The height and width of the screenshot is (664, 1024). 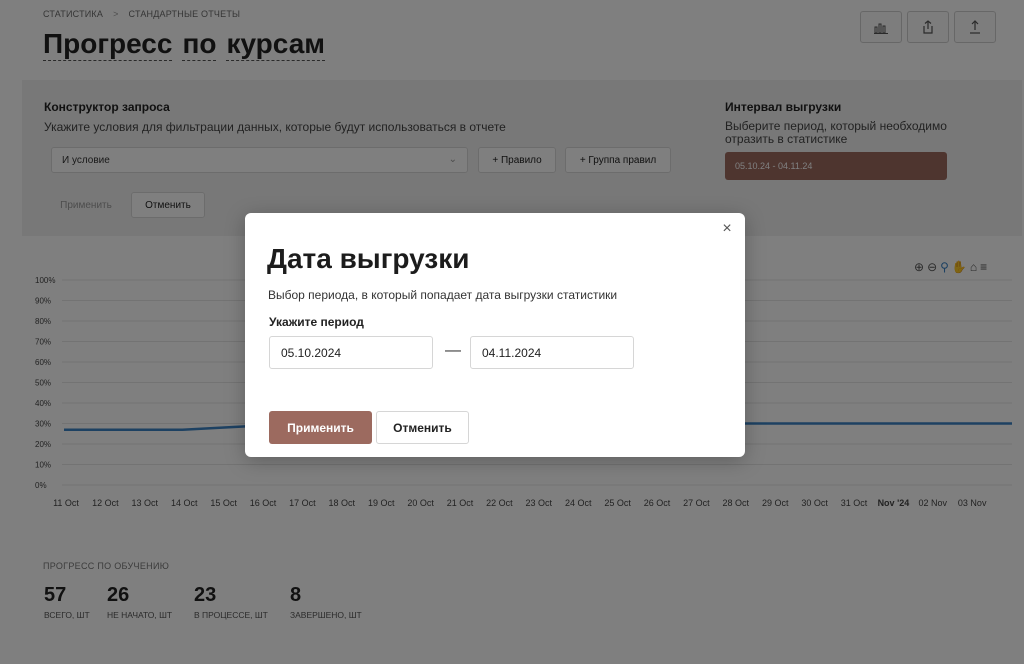 What do you see at coordinates (727, 229) in the screenshot?
I see `close-icon: ×` at bounding box center [727, 229].